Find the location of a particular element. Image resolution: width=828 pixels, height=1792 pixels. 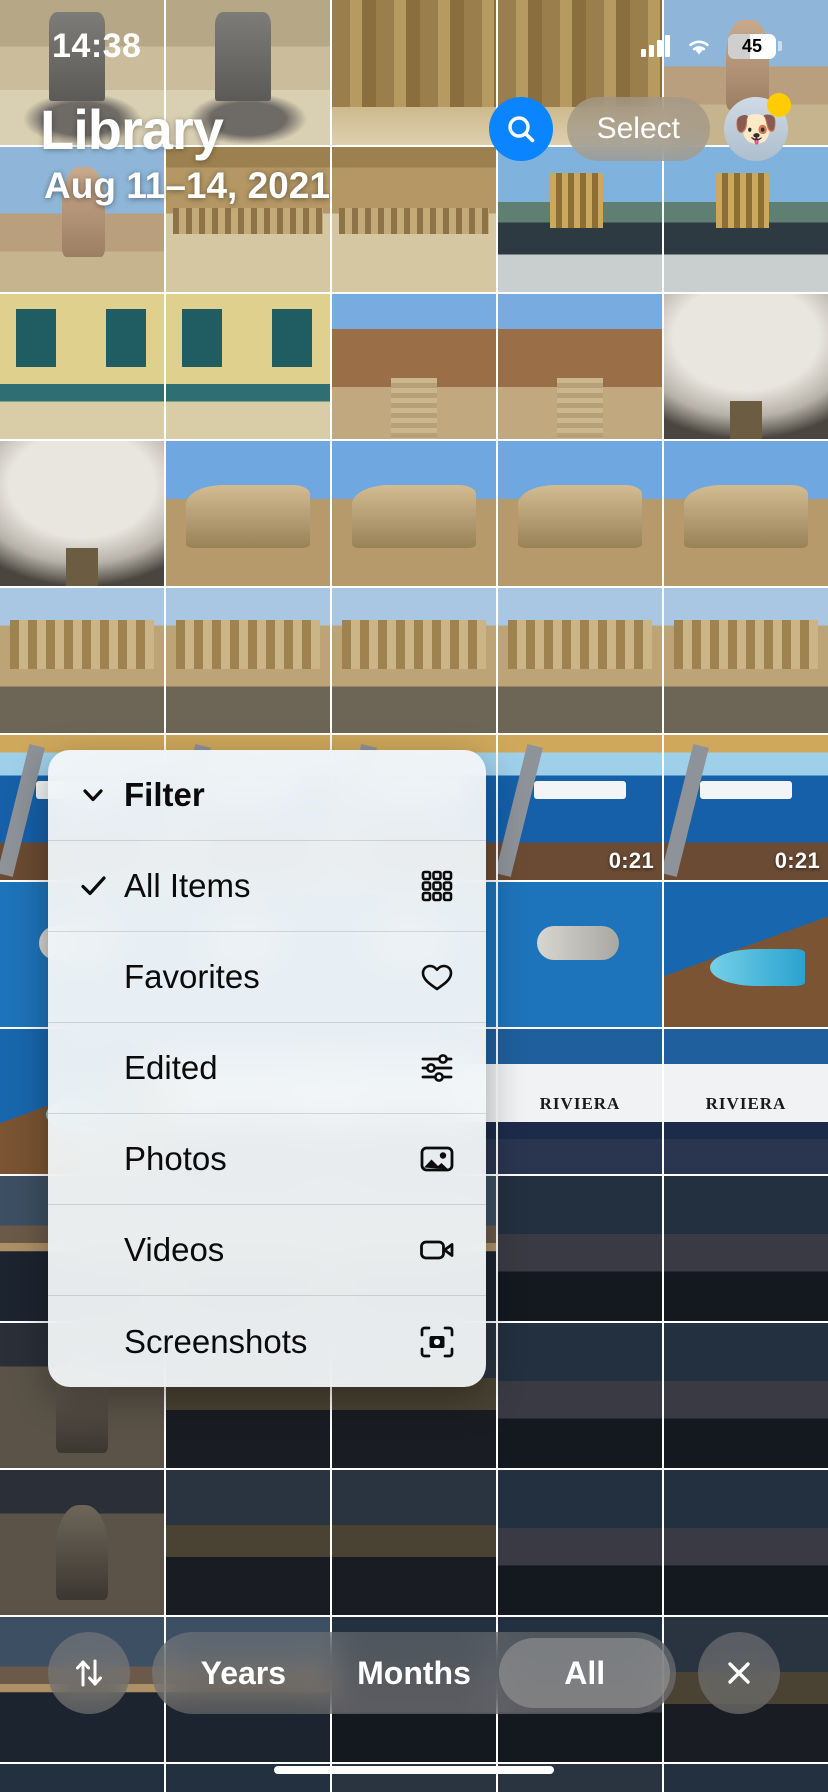

avatar: 🐶 is located at coordinates (757, 127).